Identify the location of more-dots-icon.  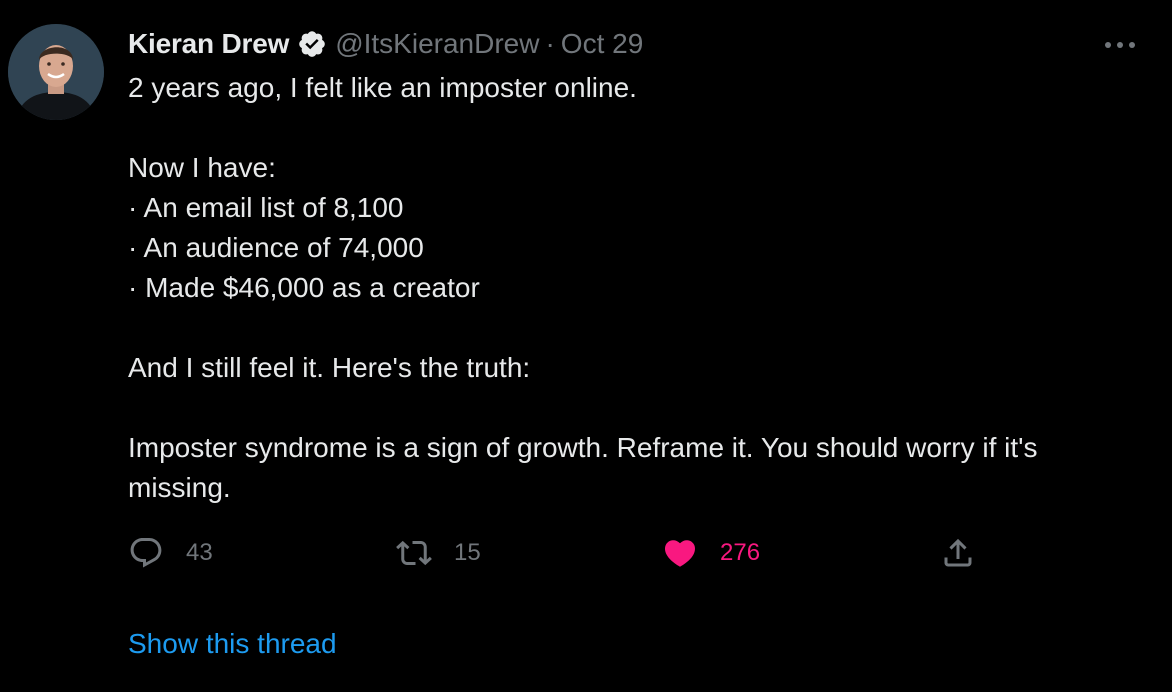
(1120, 45).